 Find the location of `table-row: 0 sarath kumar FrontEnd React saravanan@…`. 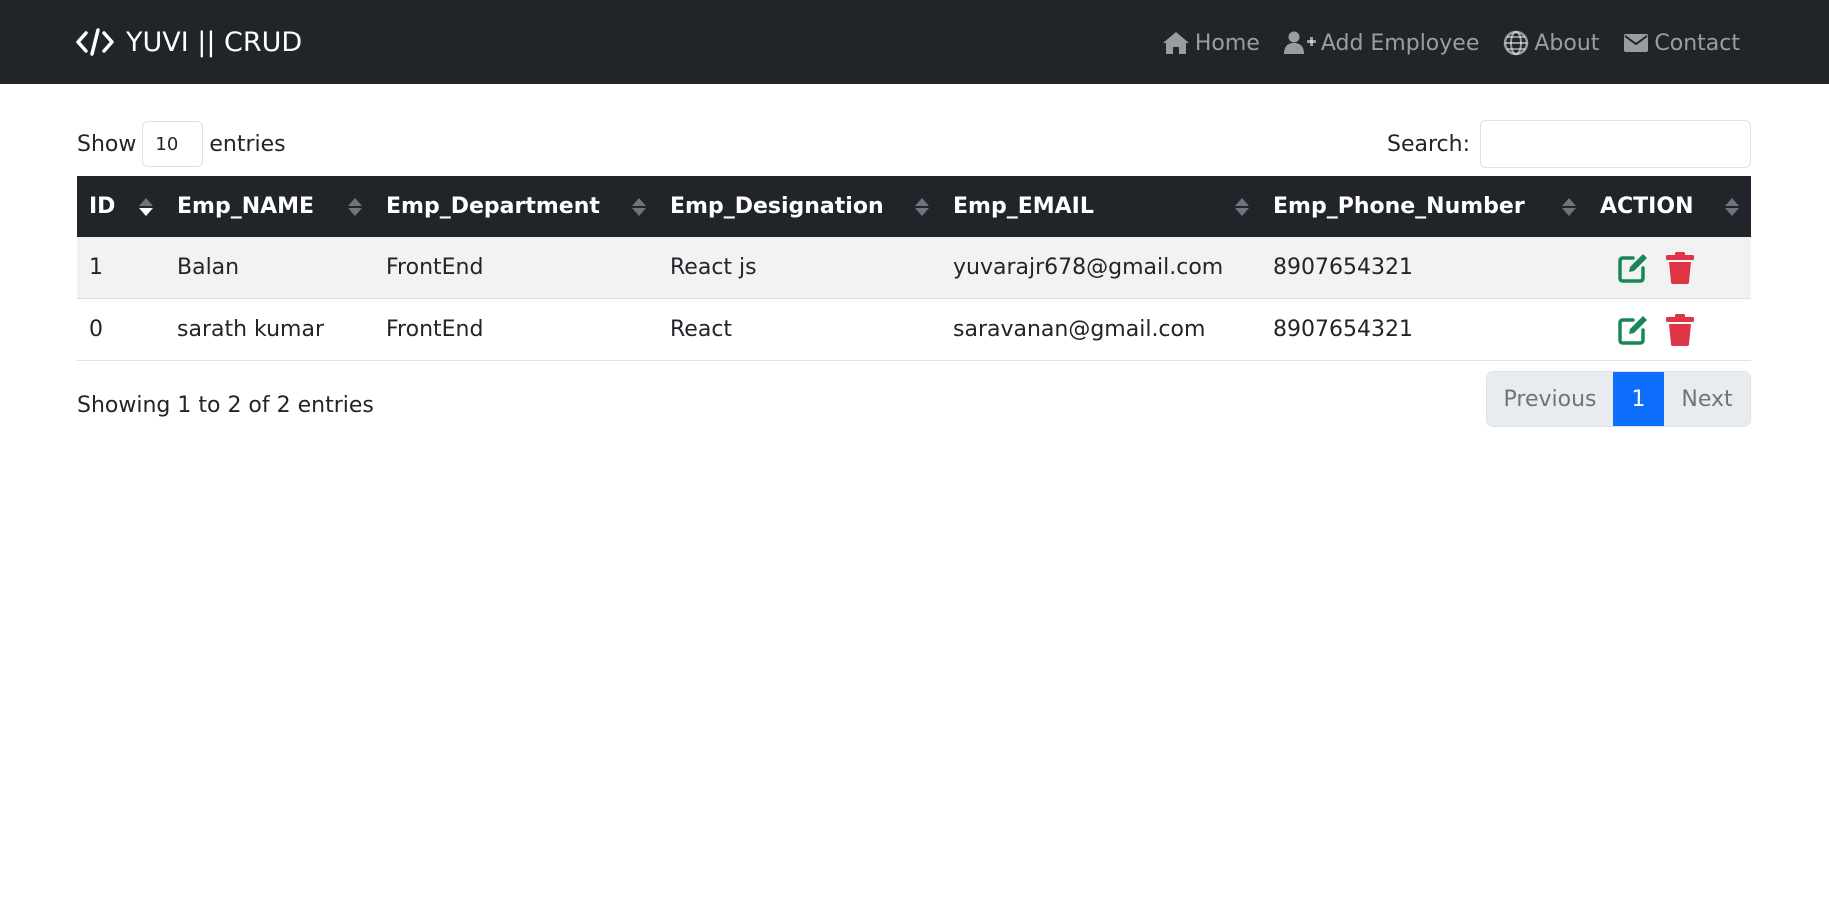

table-row: 0 sarath kumar FrontEnd React saravanan@… is located at coordinates (914, 330).